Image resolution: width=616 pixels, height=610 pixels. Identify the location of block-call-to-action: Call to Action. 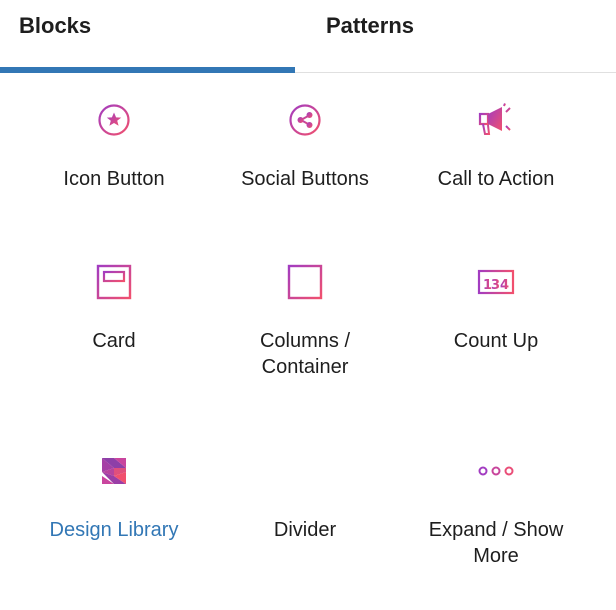
(496, 146).